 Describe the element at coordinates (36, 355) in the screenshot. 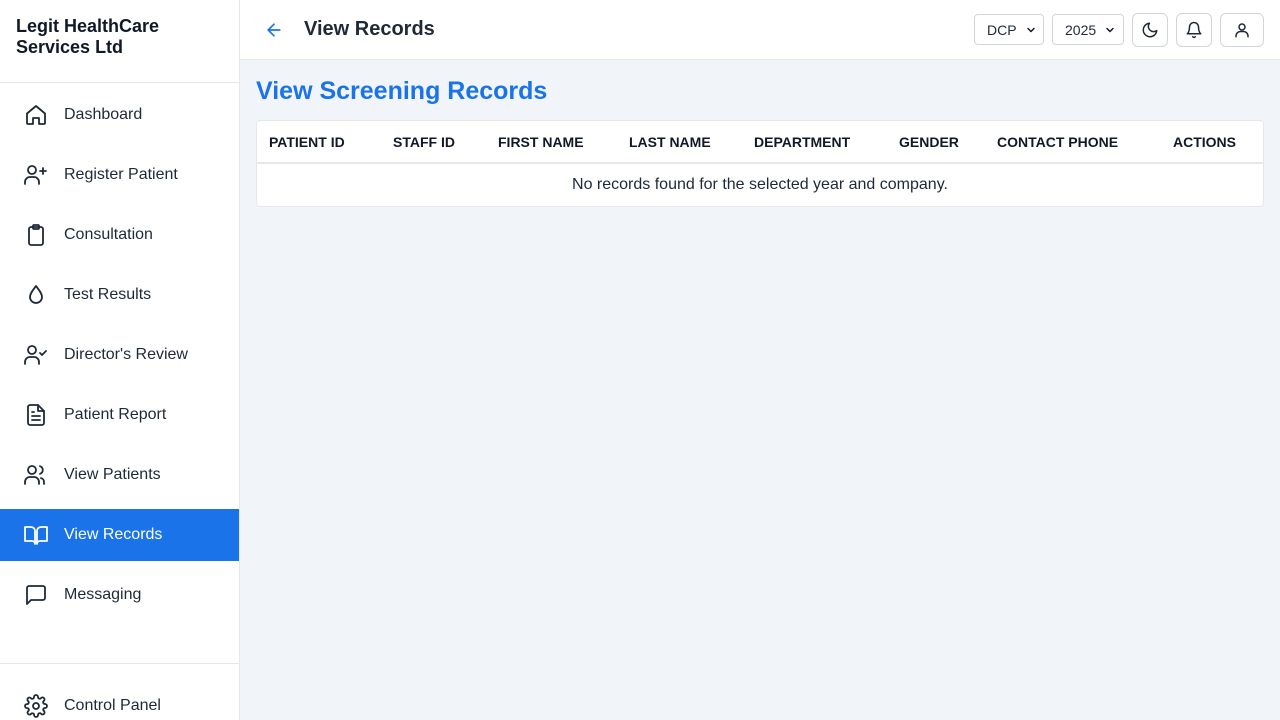

I see `user-check-icon` at that location.